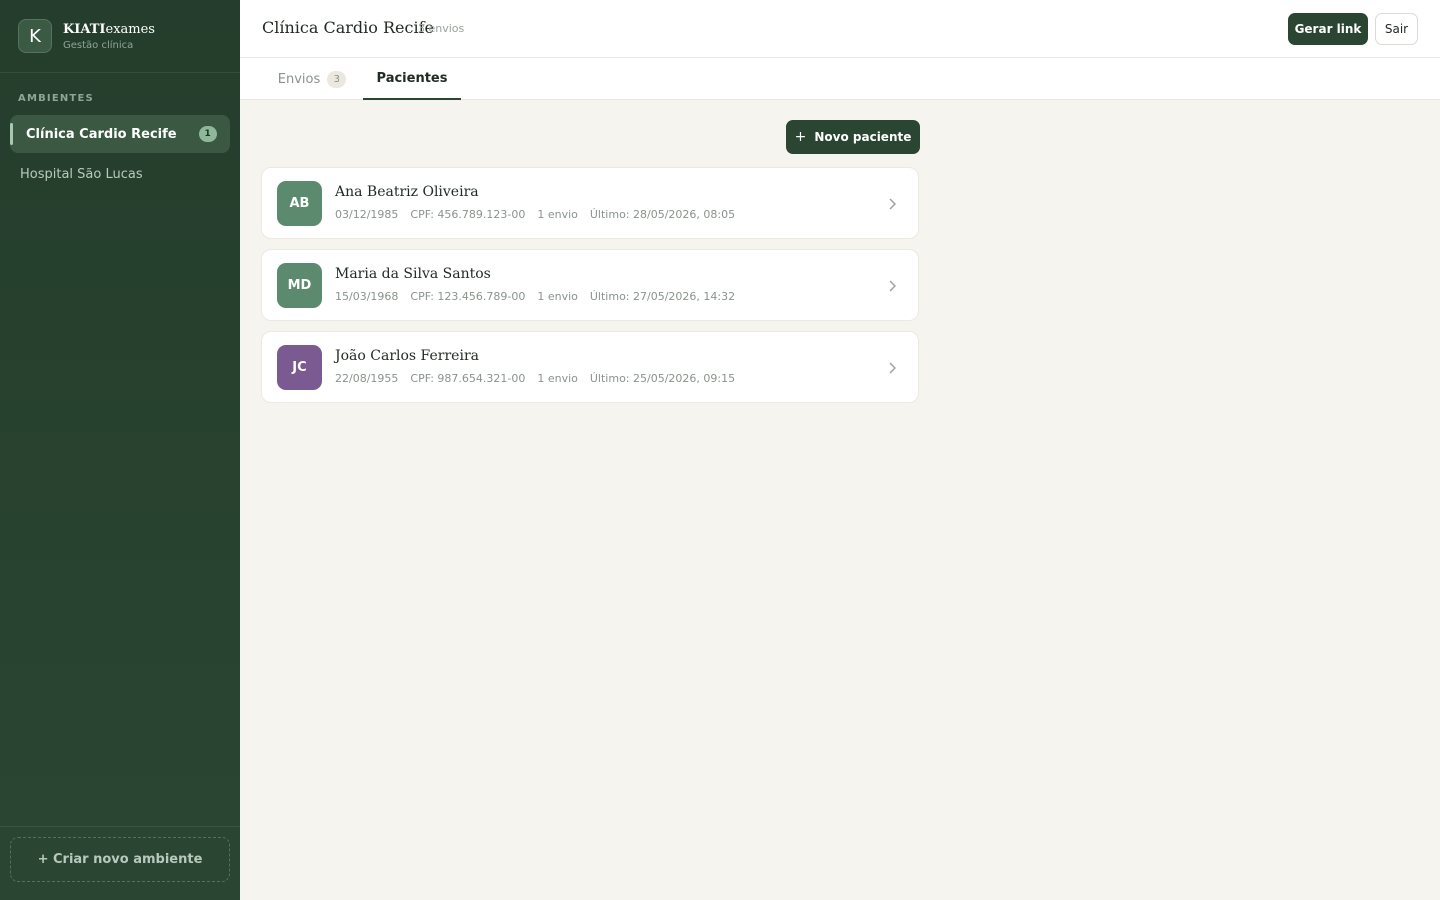  What do you see at coordinates (56, 98) in the screenshot?
I see `section-label-ambientes: AMBIENTES` at bounding box center [56, 98].